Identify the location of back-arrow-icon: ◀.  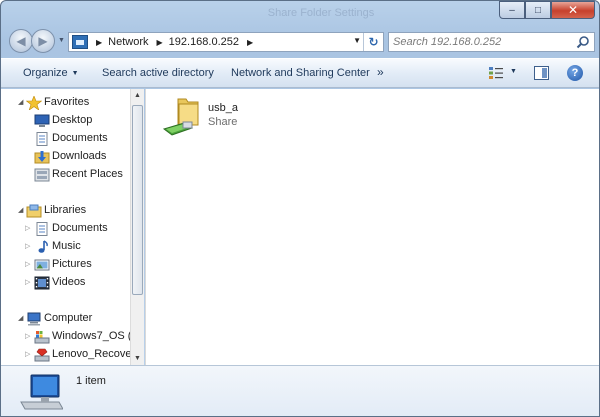
(21, 41).